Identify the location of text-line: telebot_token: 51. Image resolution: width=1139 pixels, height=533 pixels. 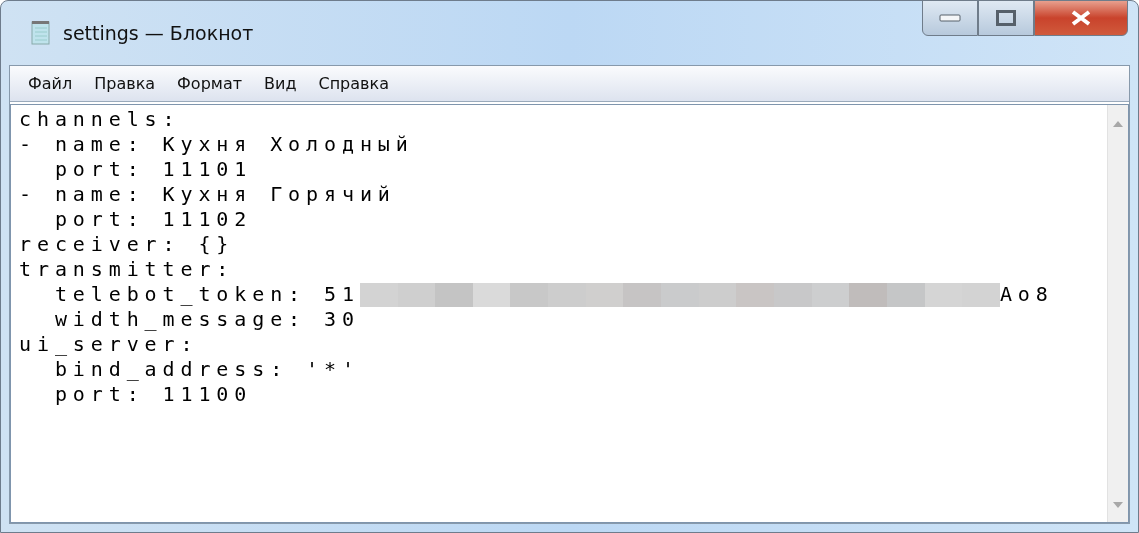
(206, 294).